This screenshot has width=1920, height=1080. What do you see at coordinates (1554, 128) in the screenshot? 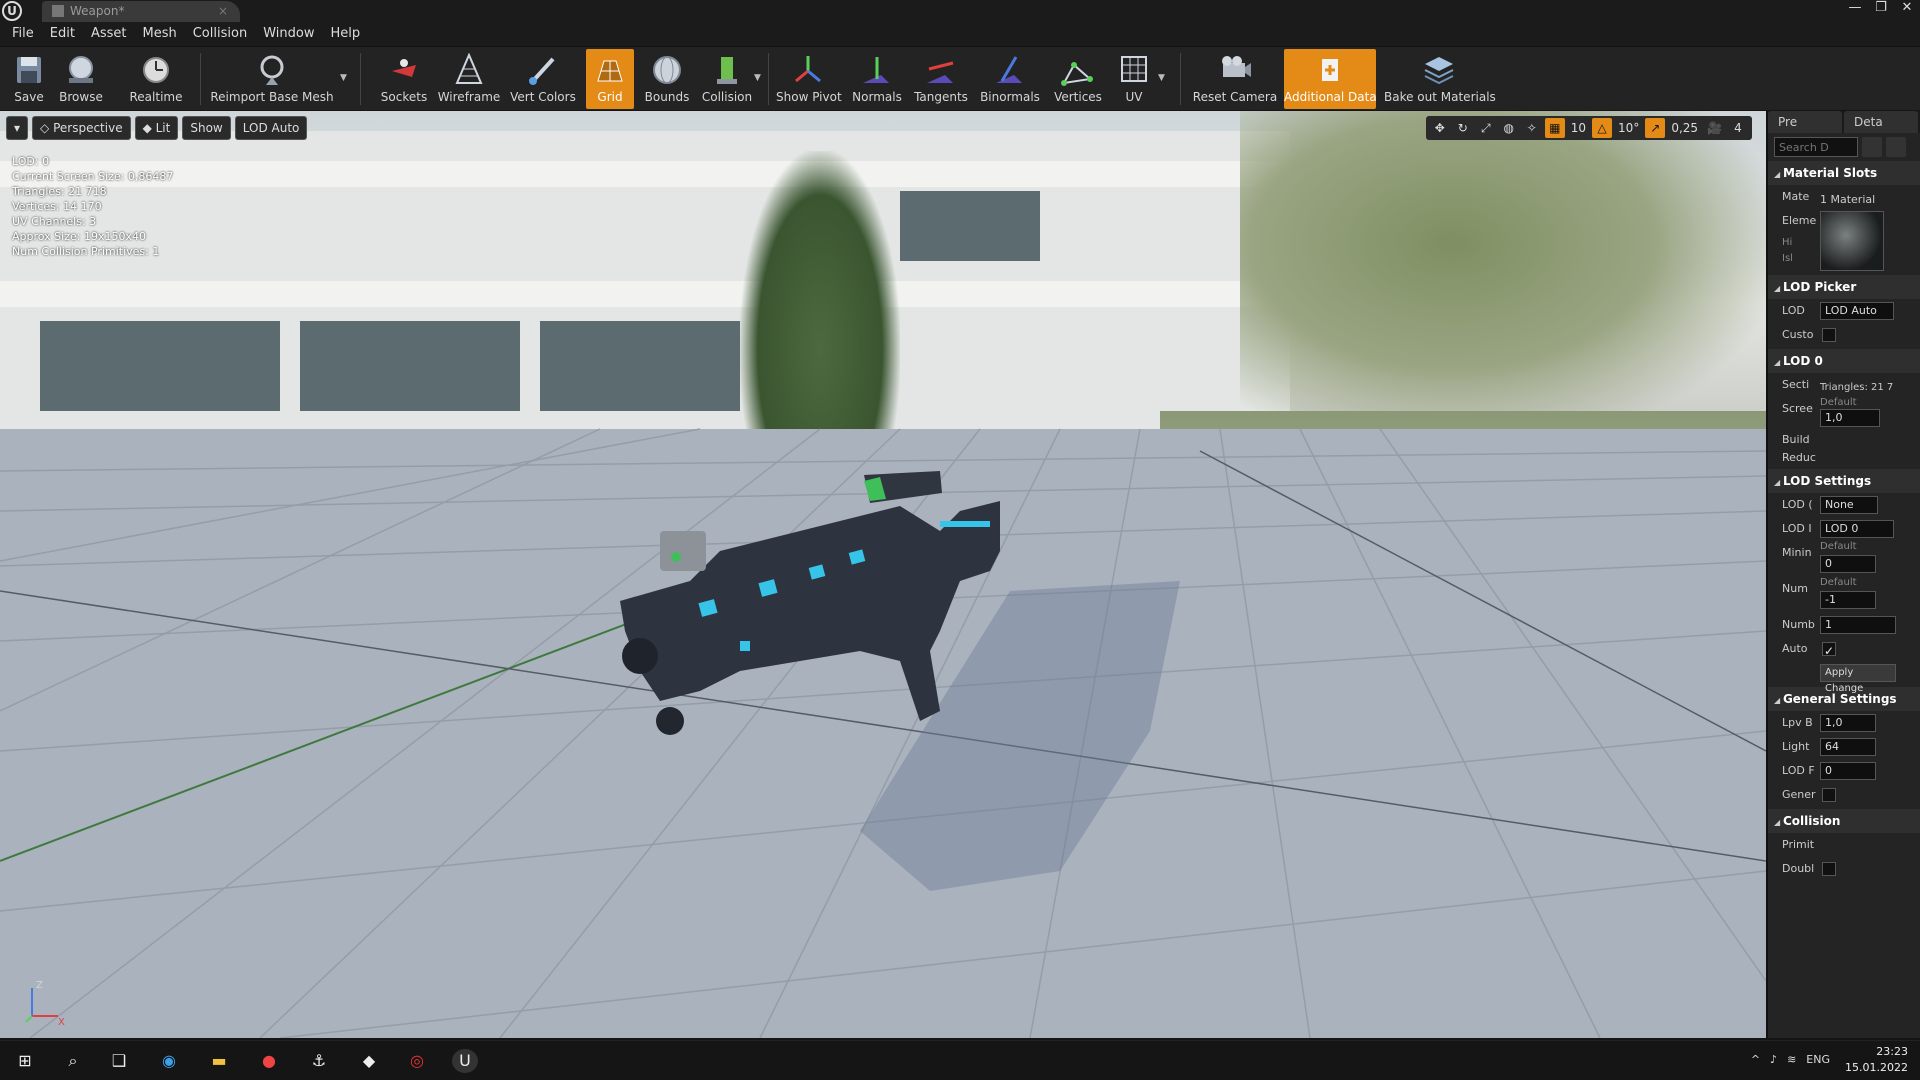
I see `grid-snap-icon: ▦` at bounding box center [1554, 128].